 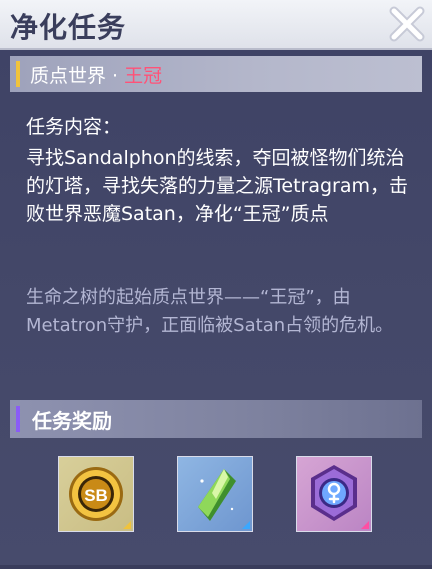 I want to click on close-button, so click(x=407, y=24).